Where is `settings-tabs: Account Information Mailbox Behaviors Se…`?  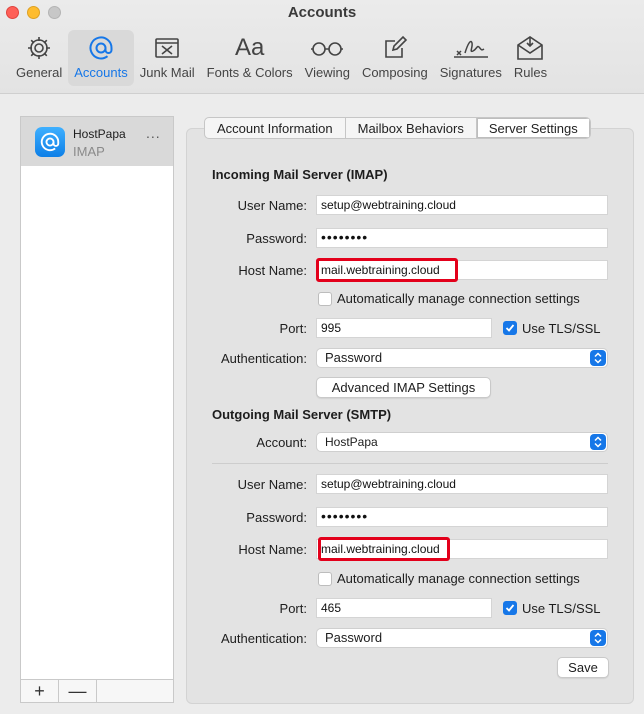
settings-tabs: Account Information Mailbox Behaviors Se… is located at coordinates (397, 128).